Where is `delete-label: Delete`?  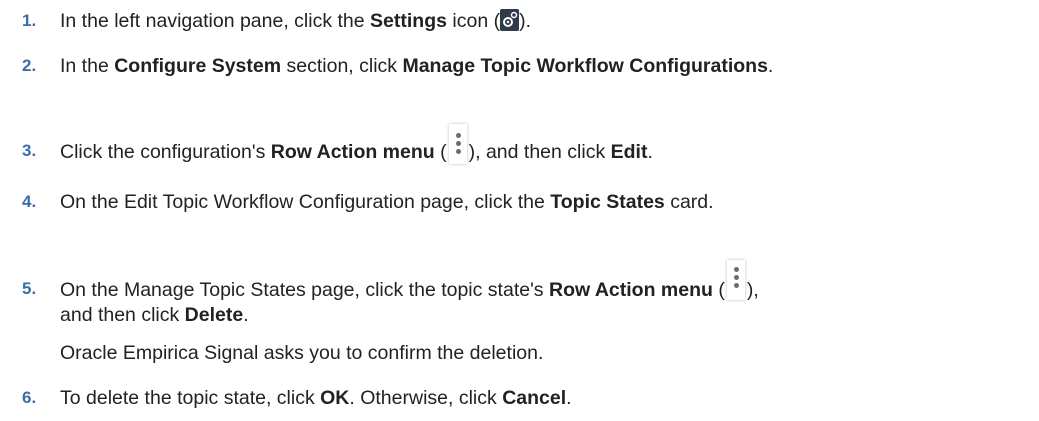
delete-label: Delete is located at coordinates (214, 315).